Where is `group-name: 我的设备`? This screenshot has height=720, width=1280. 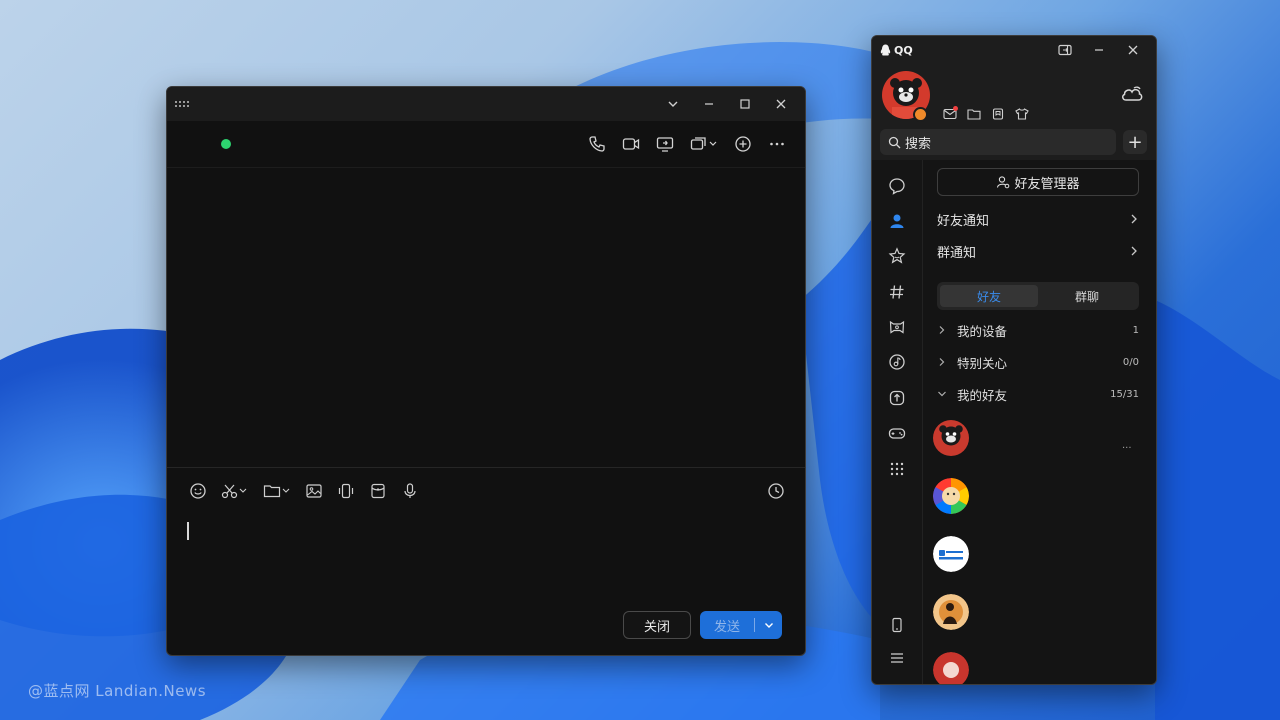
group-name: 我的设备 is located at coordinates (982, 331).